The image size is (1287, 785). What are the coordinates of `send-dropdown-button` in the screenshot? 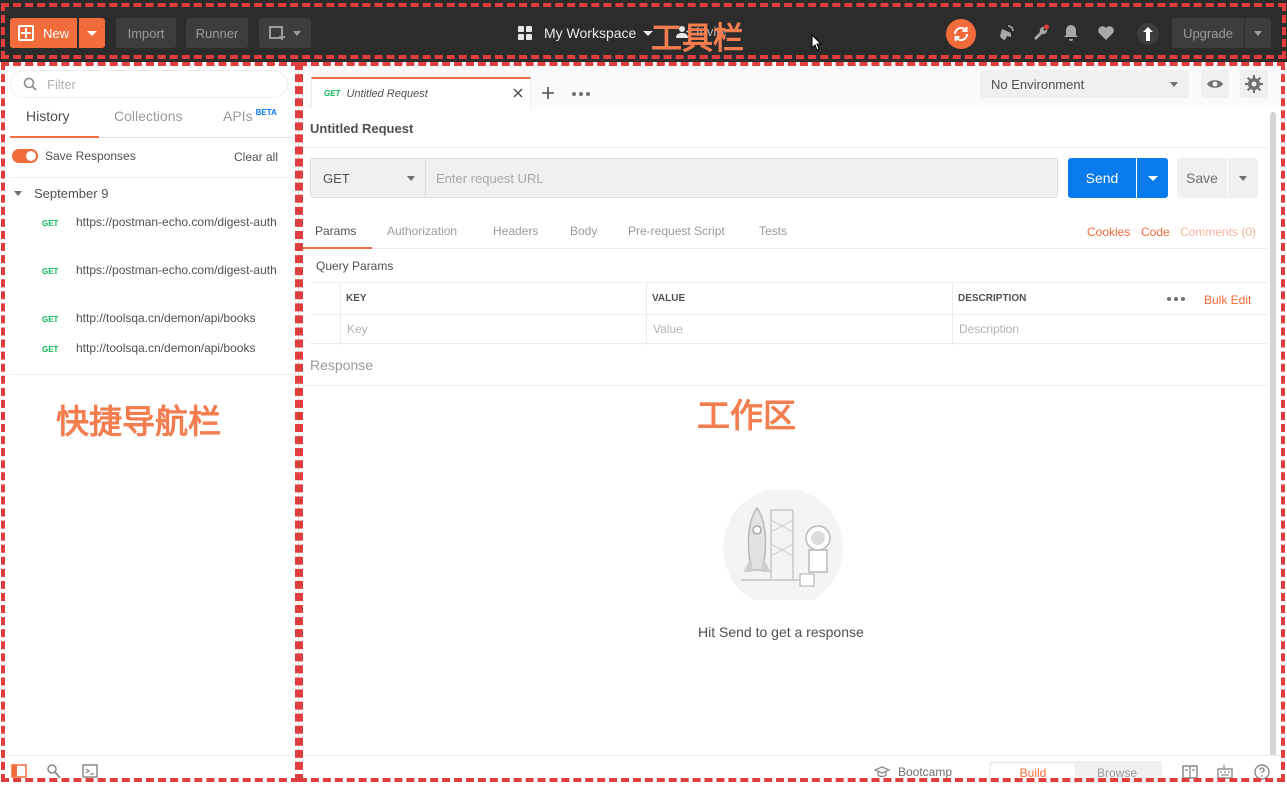 It's located at (1152, 178).